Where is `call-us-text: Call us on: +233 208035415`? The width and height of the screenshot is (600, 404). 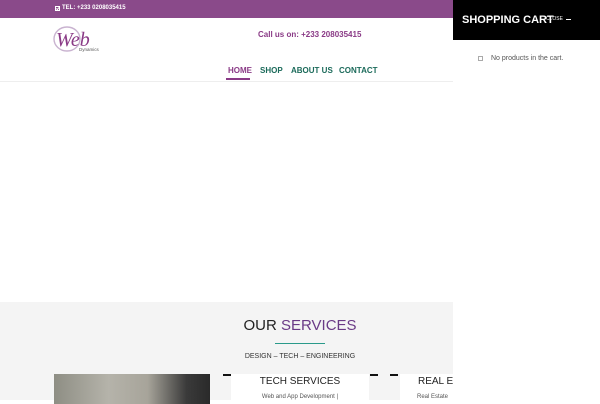 call-us-text: Call us on: +233 208035415 is located at coordinates (309, 34).